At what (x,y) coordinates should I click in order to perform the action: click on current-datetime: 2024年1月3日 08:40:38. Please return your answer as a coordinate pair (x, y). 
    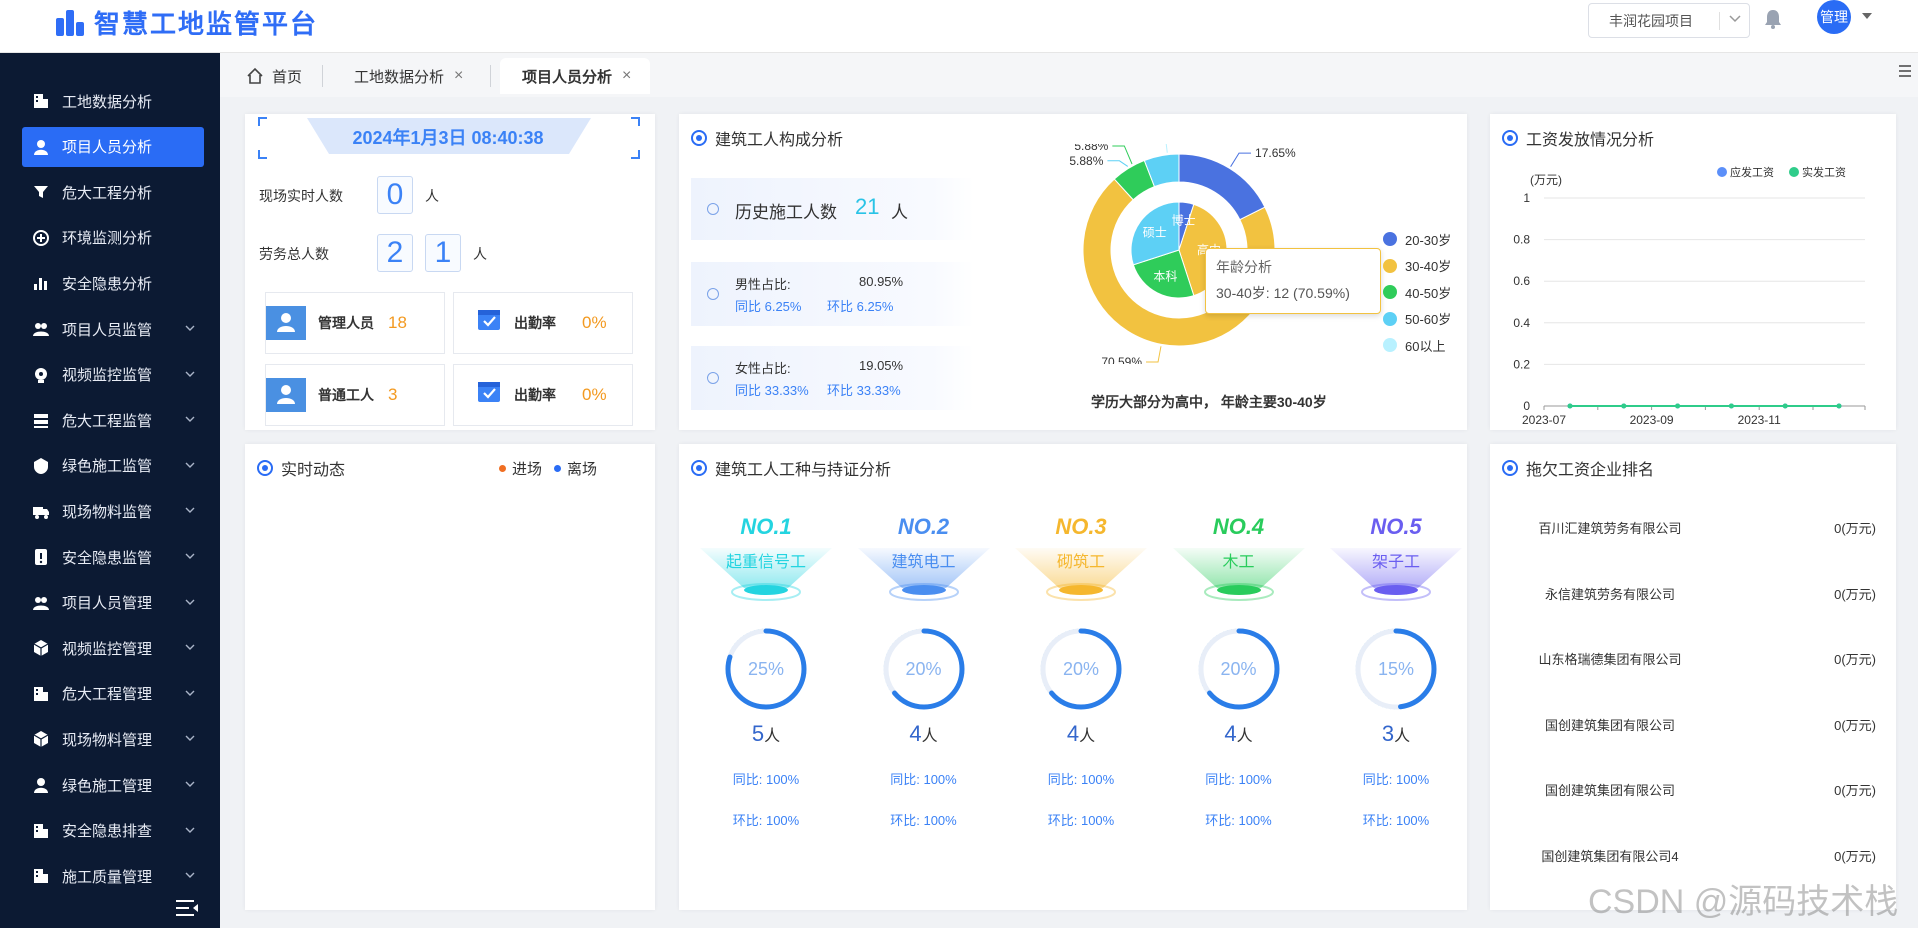
    Looking at the image, I should click on (448, 138).